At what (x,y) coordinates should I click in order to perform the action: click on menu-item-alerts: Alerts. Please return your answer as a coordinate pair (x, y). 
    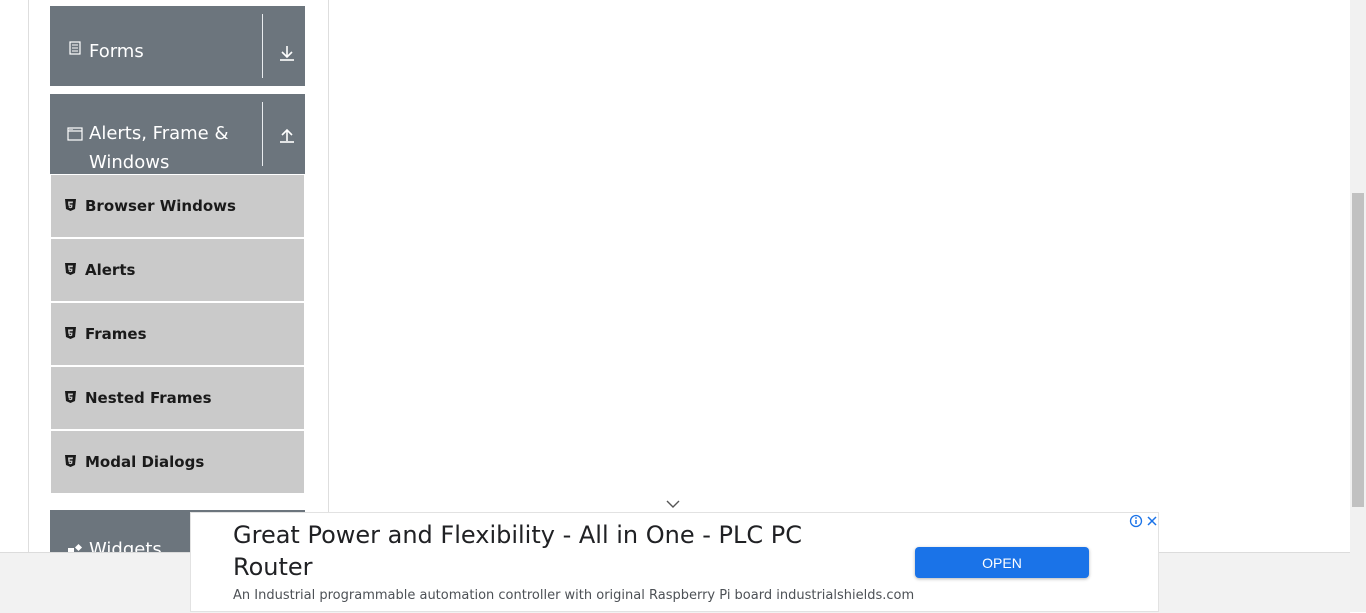
    Looking at the image, I should click on (177, 270).